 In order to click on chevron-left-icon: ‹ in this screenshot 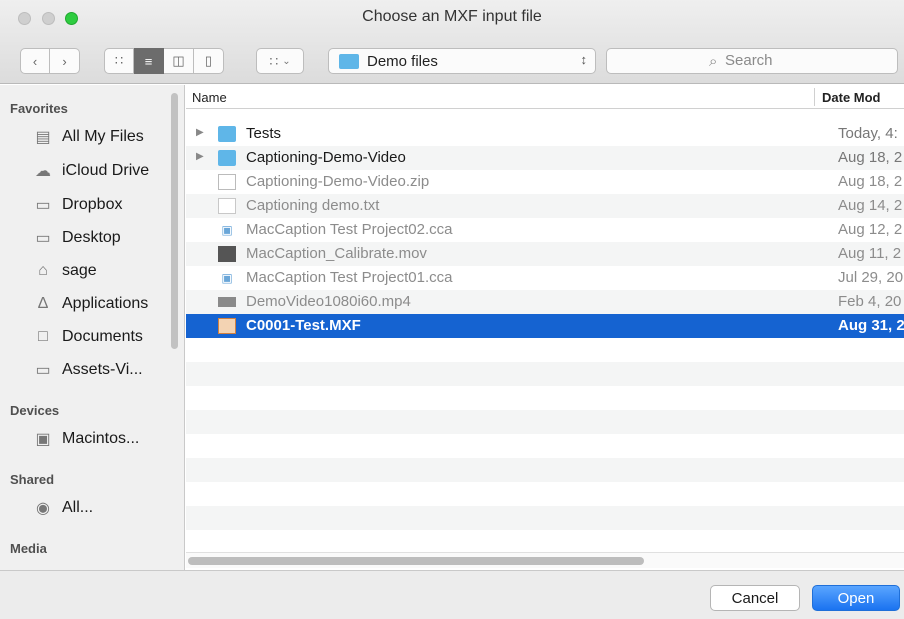, I will do `click(35, 61)`.